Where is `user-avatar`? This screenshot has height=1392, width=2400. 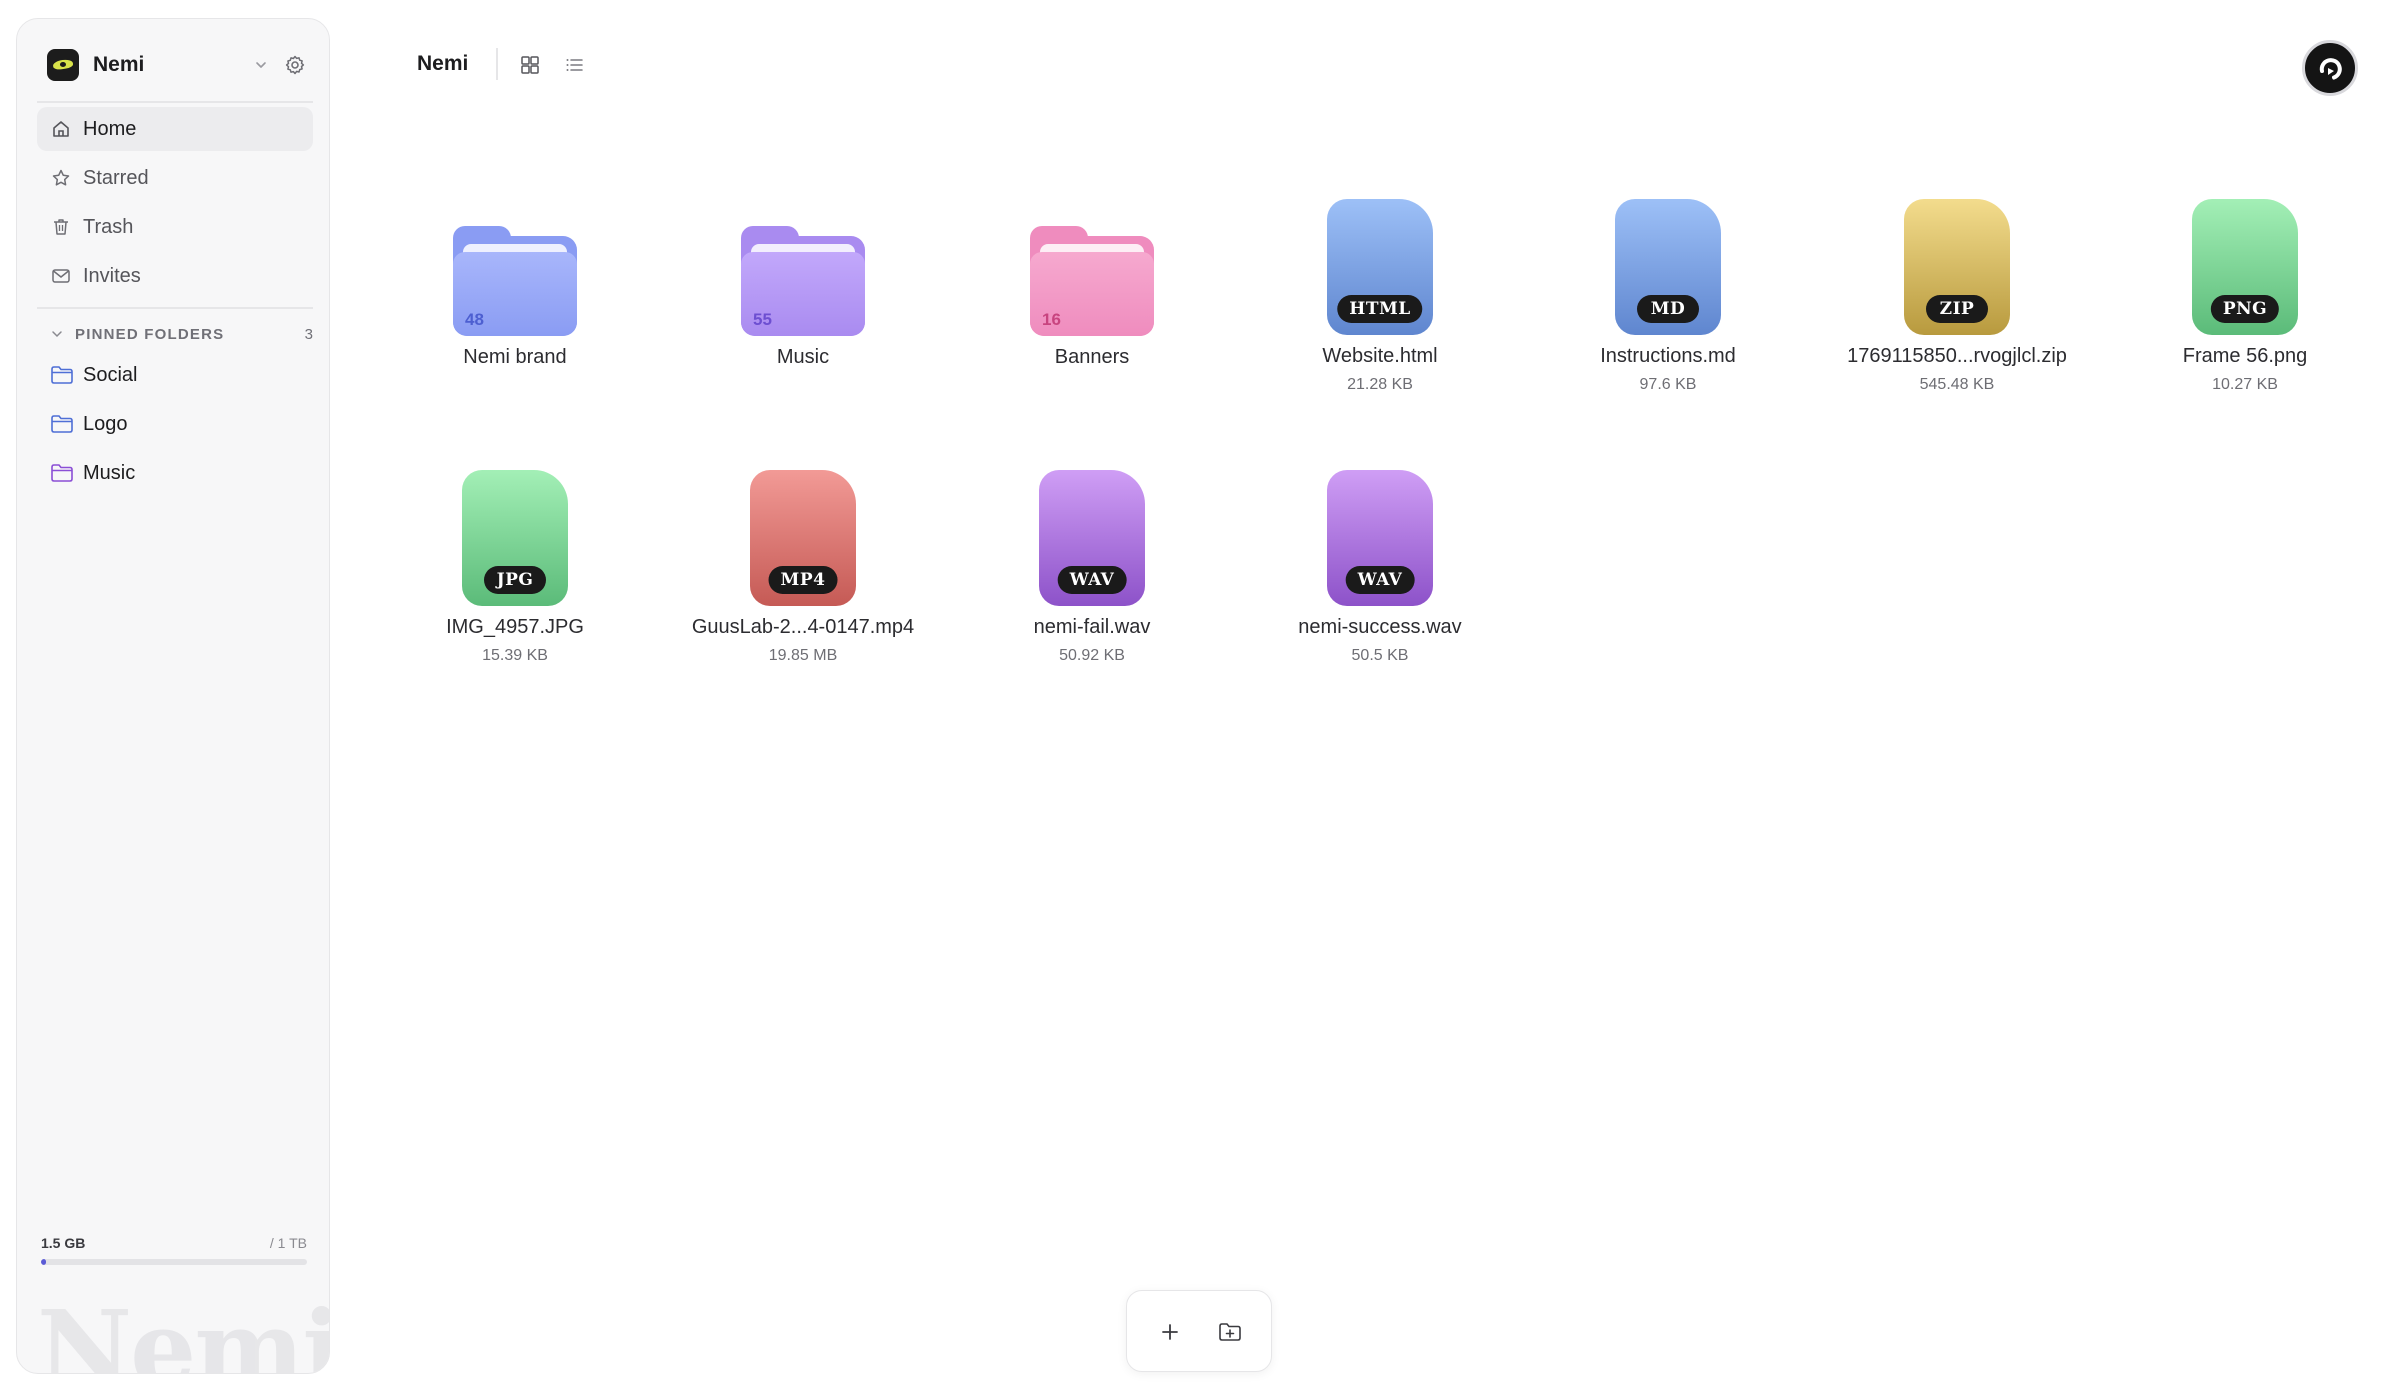 user-avatar is located at coordinates (2330, 68).